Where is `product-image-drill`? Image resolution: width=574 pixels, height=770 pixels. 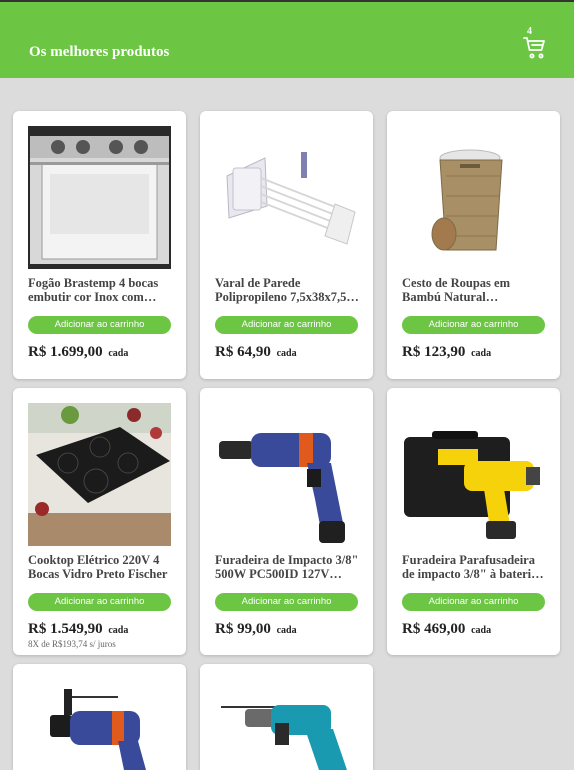 product-image-drill is located at coordinates (99, 724).